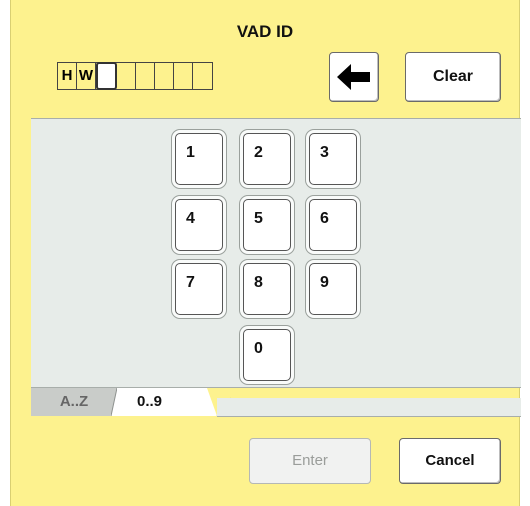 The width and height of the screenshot is (530, 506). What do you see at coordinates (369, 407) in the screenshot?
I see `tab-strip-fill` at bounding box center [369, 407].